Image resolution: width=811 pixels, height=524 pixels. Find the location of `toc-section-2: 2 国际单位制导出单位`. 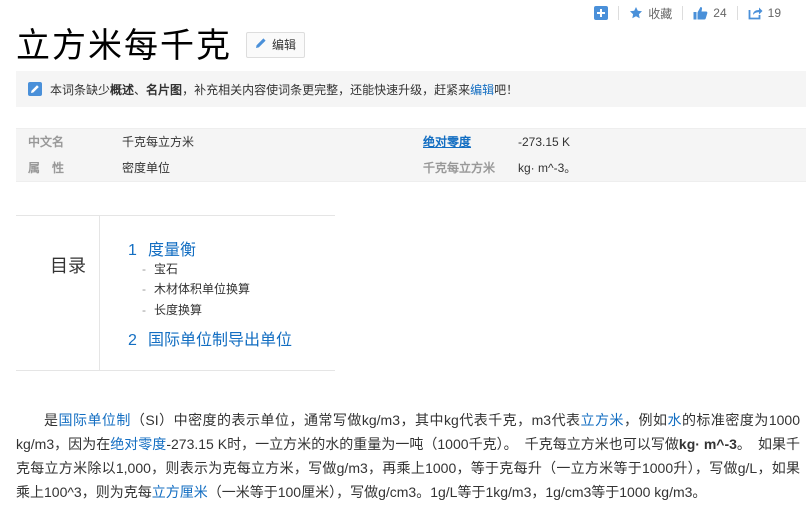

toc-section-2: 2 国际单位制导出单位 is located at coordinates (210, 338).